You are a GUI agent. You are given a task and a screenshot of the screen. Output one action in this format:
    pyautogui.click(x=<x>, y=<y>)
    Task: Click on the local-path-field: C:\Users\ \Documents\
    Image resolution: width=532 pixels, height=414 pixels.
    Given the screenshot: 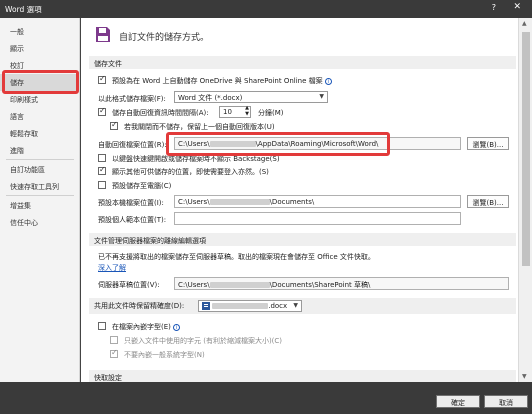 What is the action you would take?
    pyautogui.click(x=317, y=201)
    